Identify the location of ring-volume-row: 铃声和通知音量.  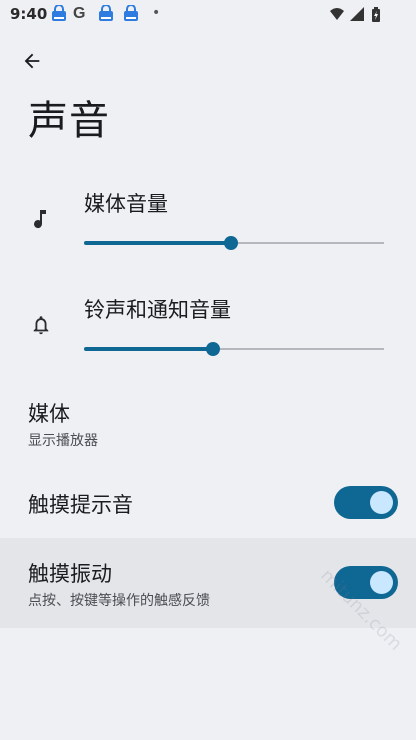
(208, 336).